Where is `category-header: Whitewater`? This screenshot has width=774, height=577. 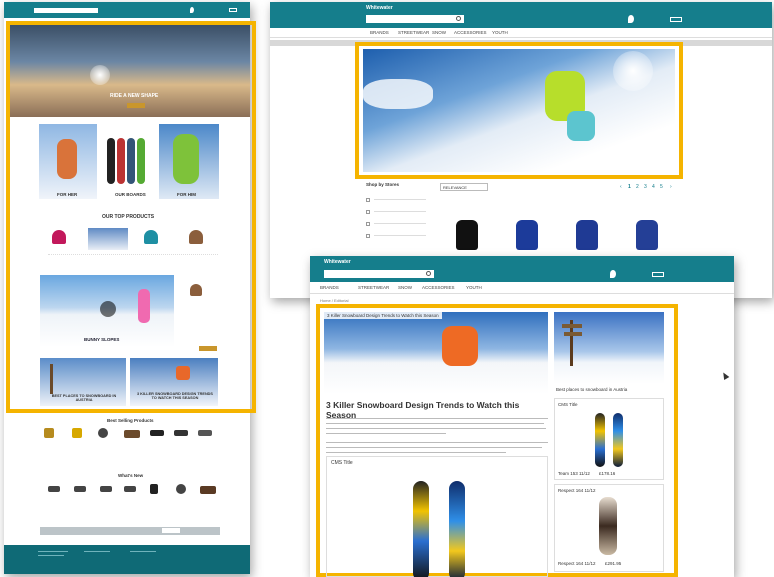 category-header: Whitewater is located at coordinates (521, 15).